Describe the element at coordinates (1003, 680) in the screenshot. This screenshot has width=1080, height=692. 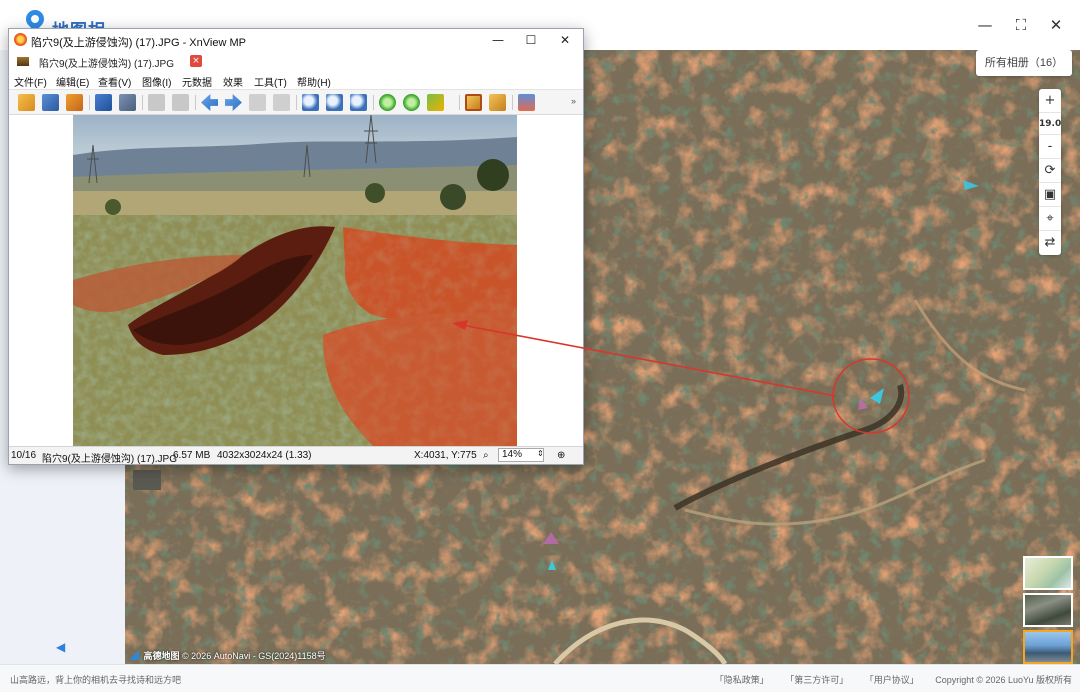
I see `copyright-text: Copyright © 2026 LuoYu 版权所有` at that location.